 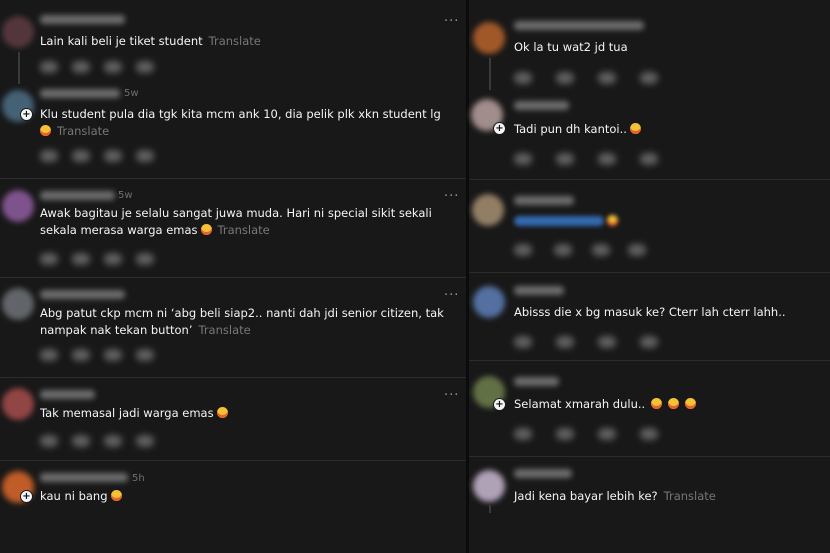 I want to click on comment-text: Selamat xmarah dulu.., so click(x=664, y=404).